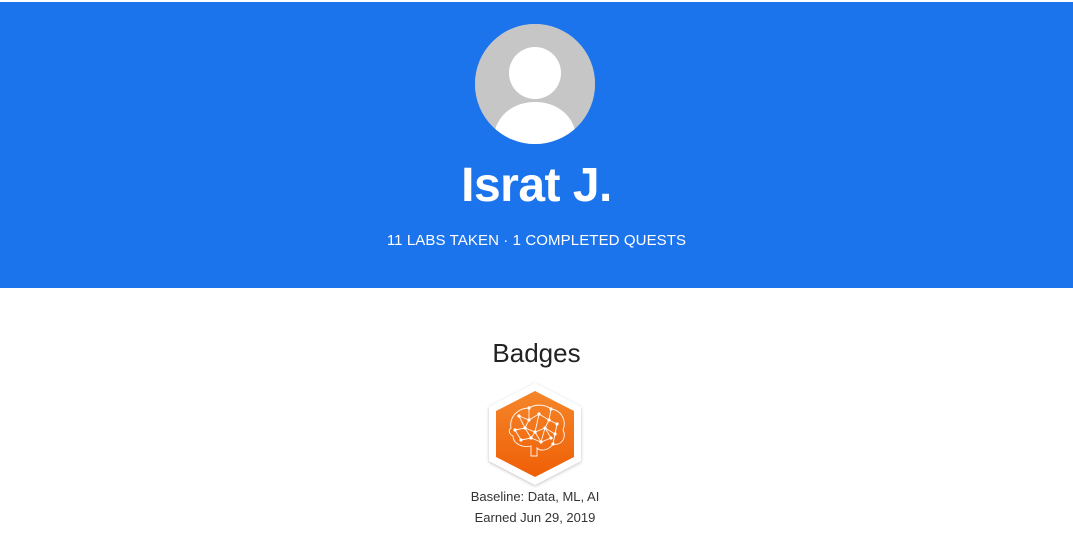 The height and width of the screenshot is (538, 1073). I want to click on badges-heading: Badges, so click(536, 353).